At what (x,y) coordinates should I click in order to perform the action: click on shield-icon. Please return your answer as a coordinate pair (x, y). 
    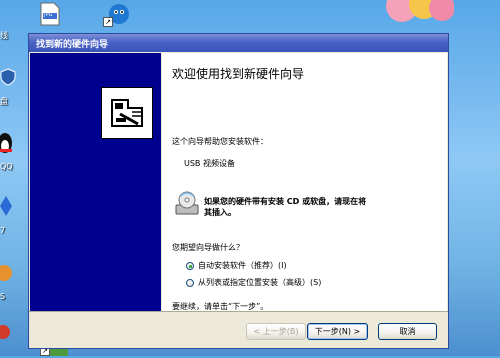
    Looking at the image, I should click on (8, 77).